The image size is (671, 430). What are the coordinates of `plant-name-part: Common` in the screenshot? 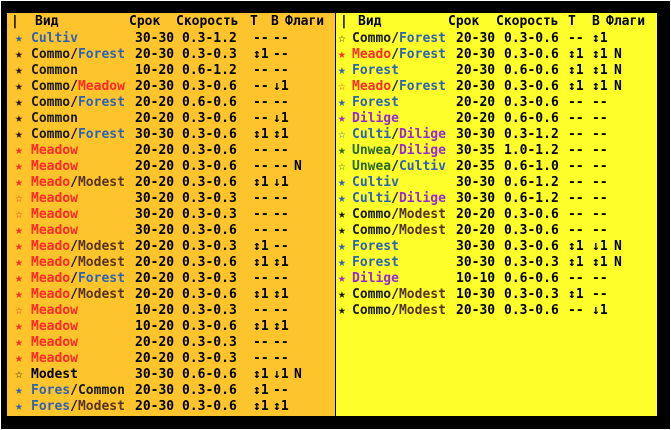 It's located at (54, 70).